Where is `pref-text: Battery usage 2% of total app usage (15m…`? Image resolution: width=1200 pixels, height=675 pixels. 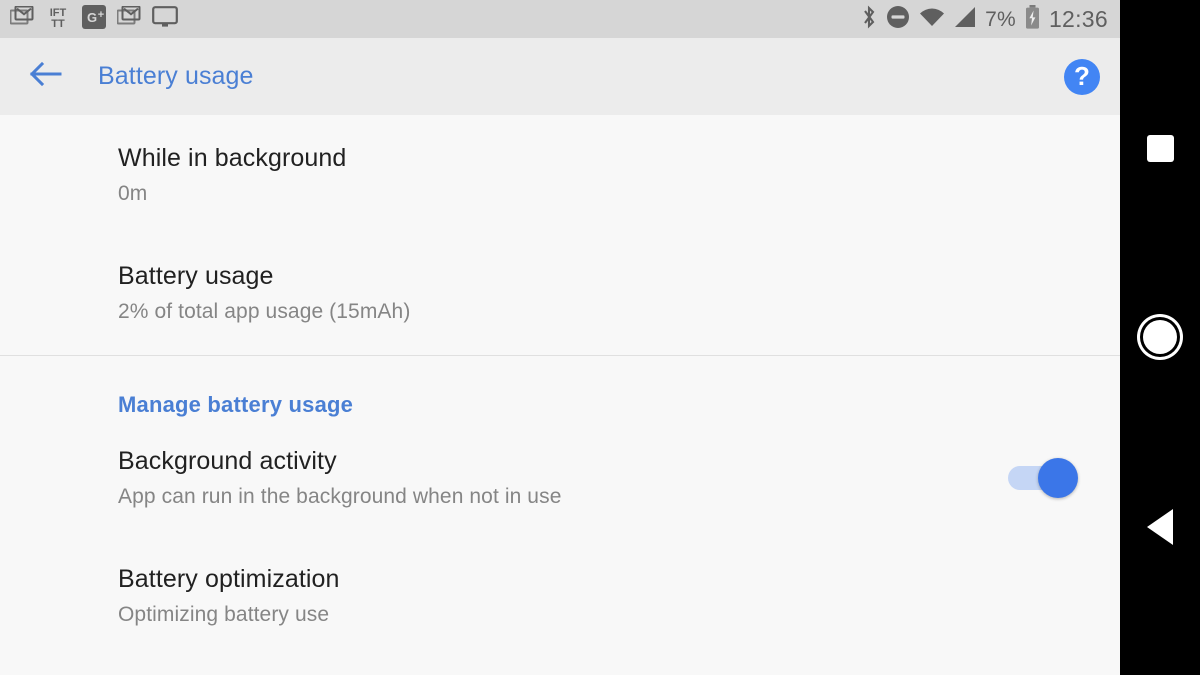
pref-text: Battery usage 2% of total app usage (15m… is located at coordinates (607, 293).